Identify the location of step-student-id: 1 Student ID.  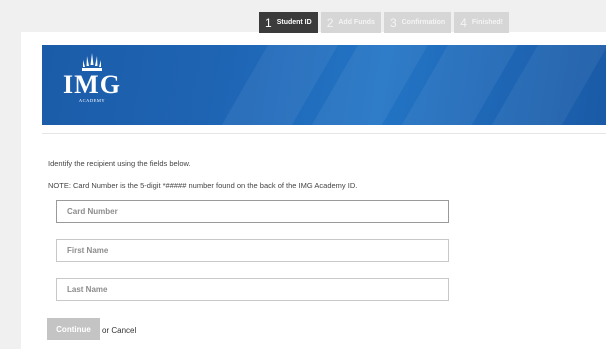
(288, 22).